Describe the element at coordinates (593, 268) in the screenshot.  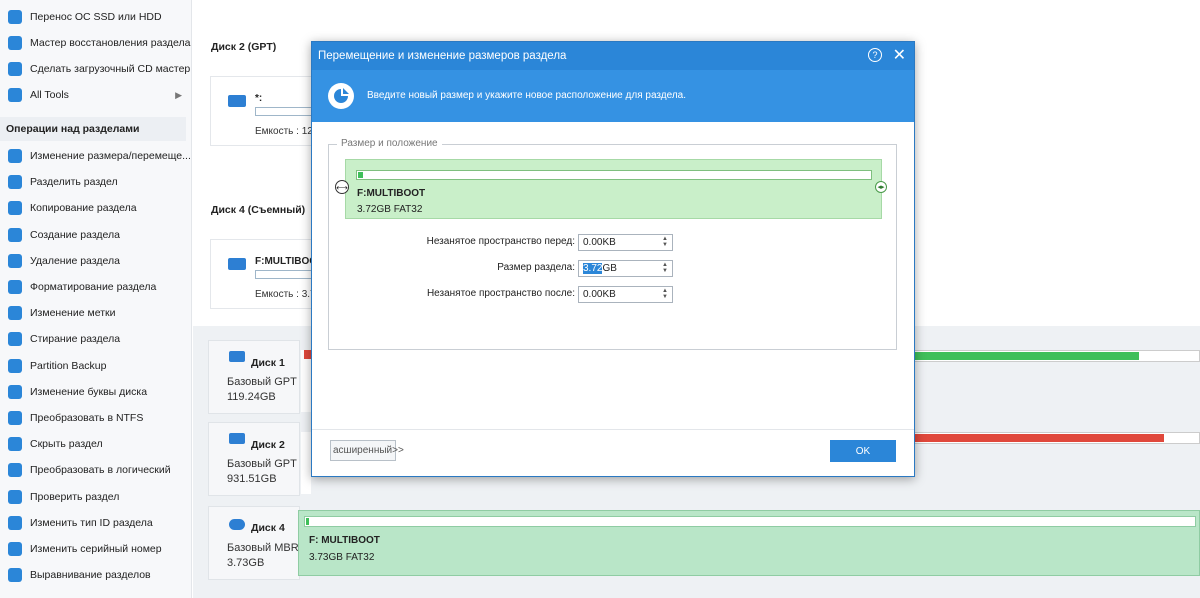
I see `size-value-selected: 3.72` at that location.